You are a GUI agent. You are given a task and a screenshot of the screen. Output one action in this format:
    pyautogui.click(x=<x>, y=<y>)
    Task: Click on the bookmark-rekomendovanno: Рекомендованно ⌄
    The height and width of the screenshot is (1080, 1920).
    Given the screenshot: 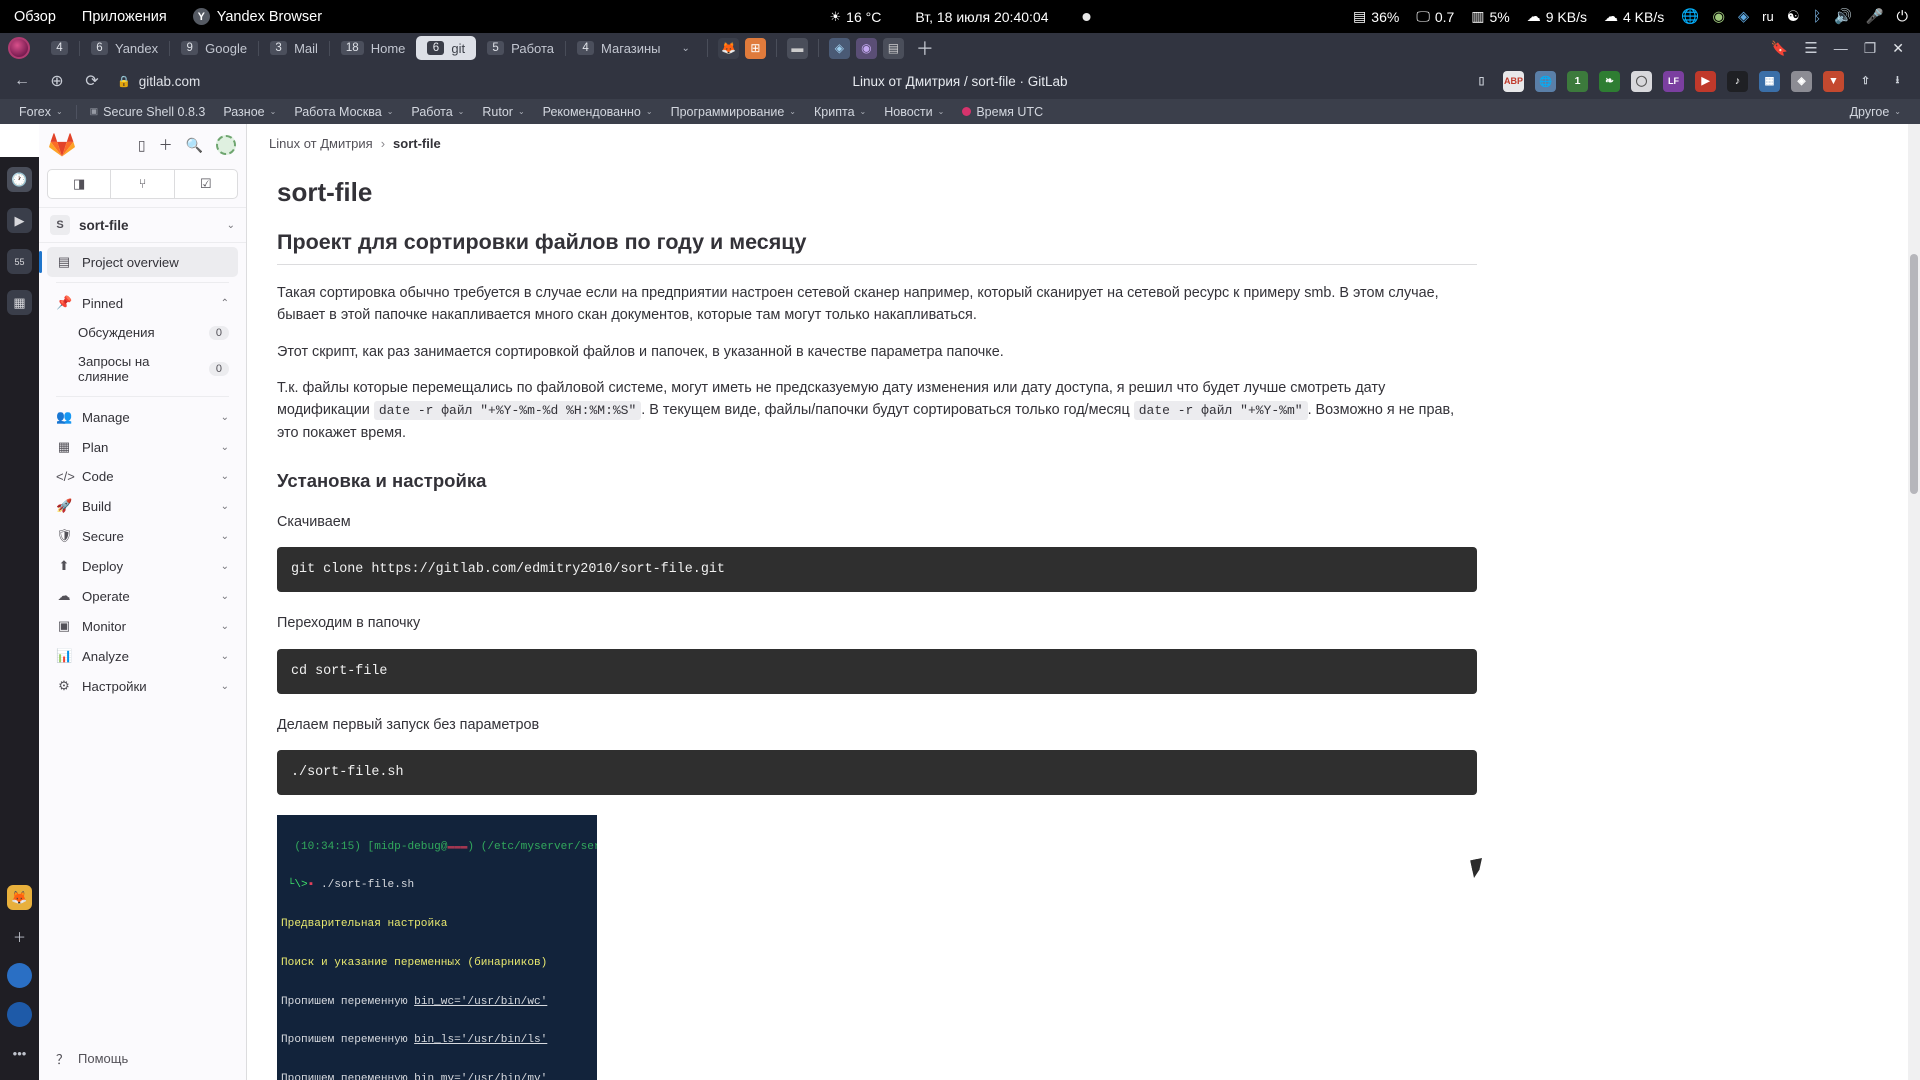 What is the action you would take?
    pyautogui.click(x=598, y=112)
    